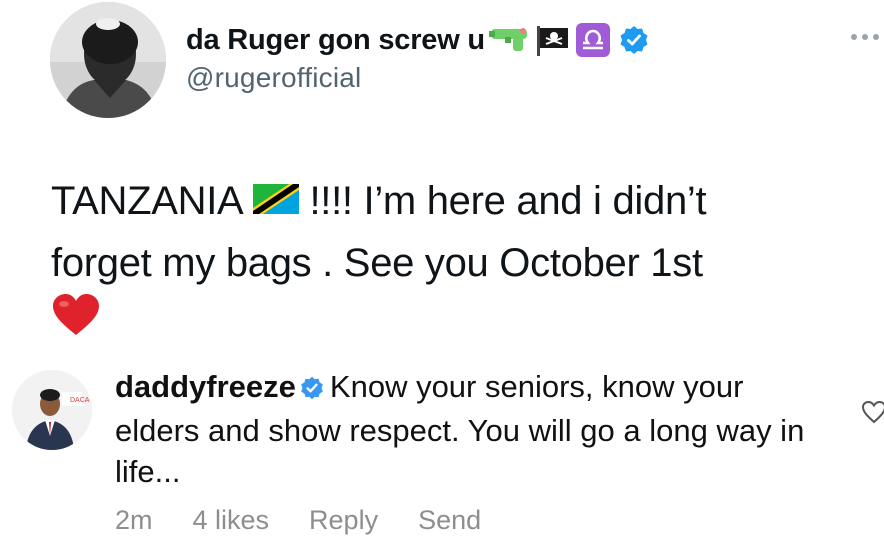 This screenshot has width=884, height=537. I want to click on tanzania-flag-icon, so click(276, 201).